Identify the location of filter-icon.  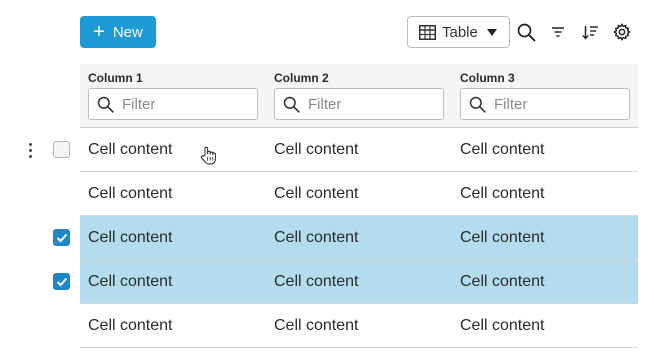
(558, 32).